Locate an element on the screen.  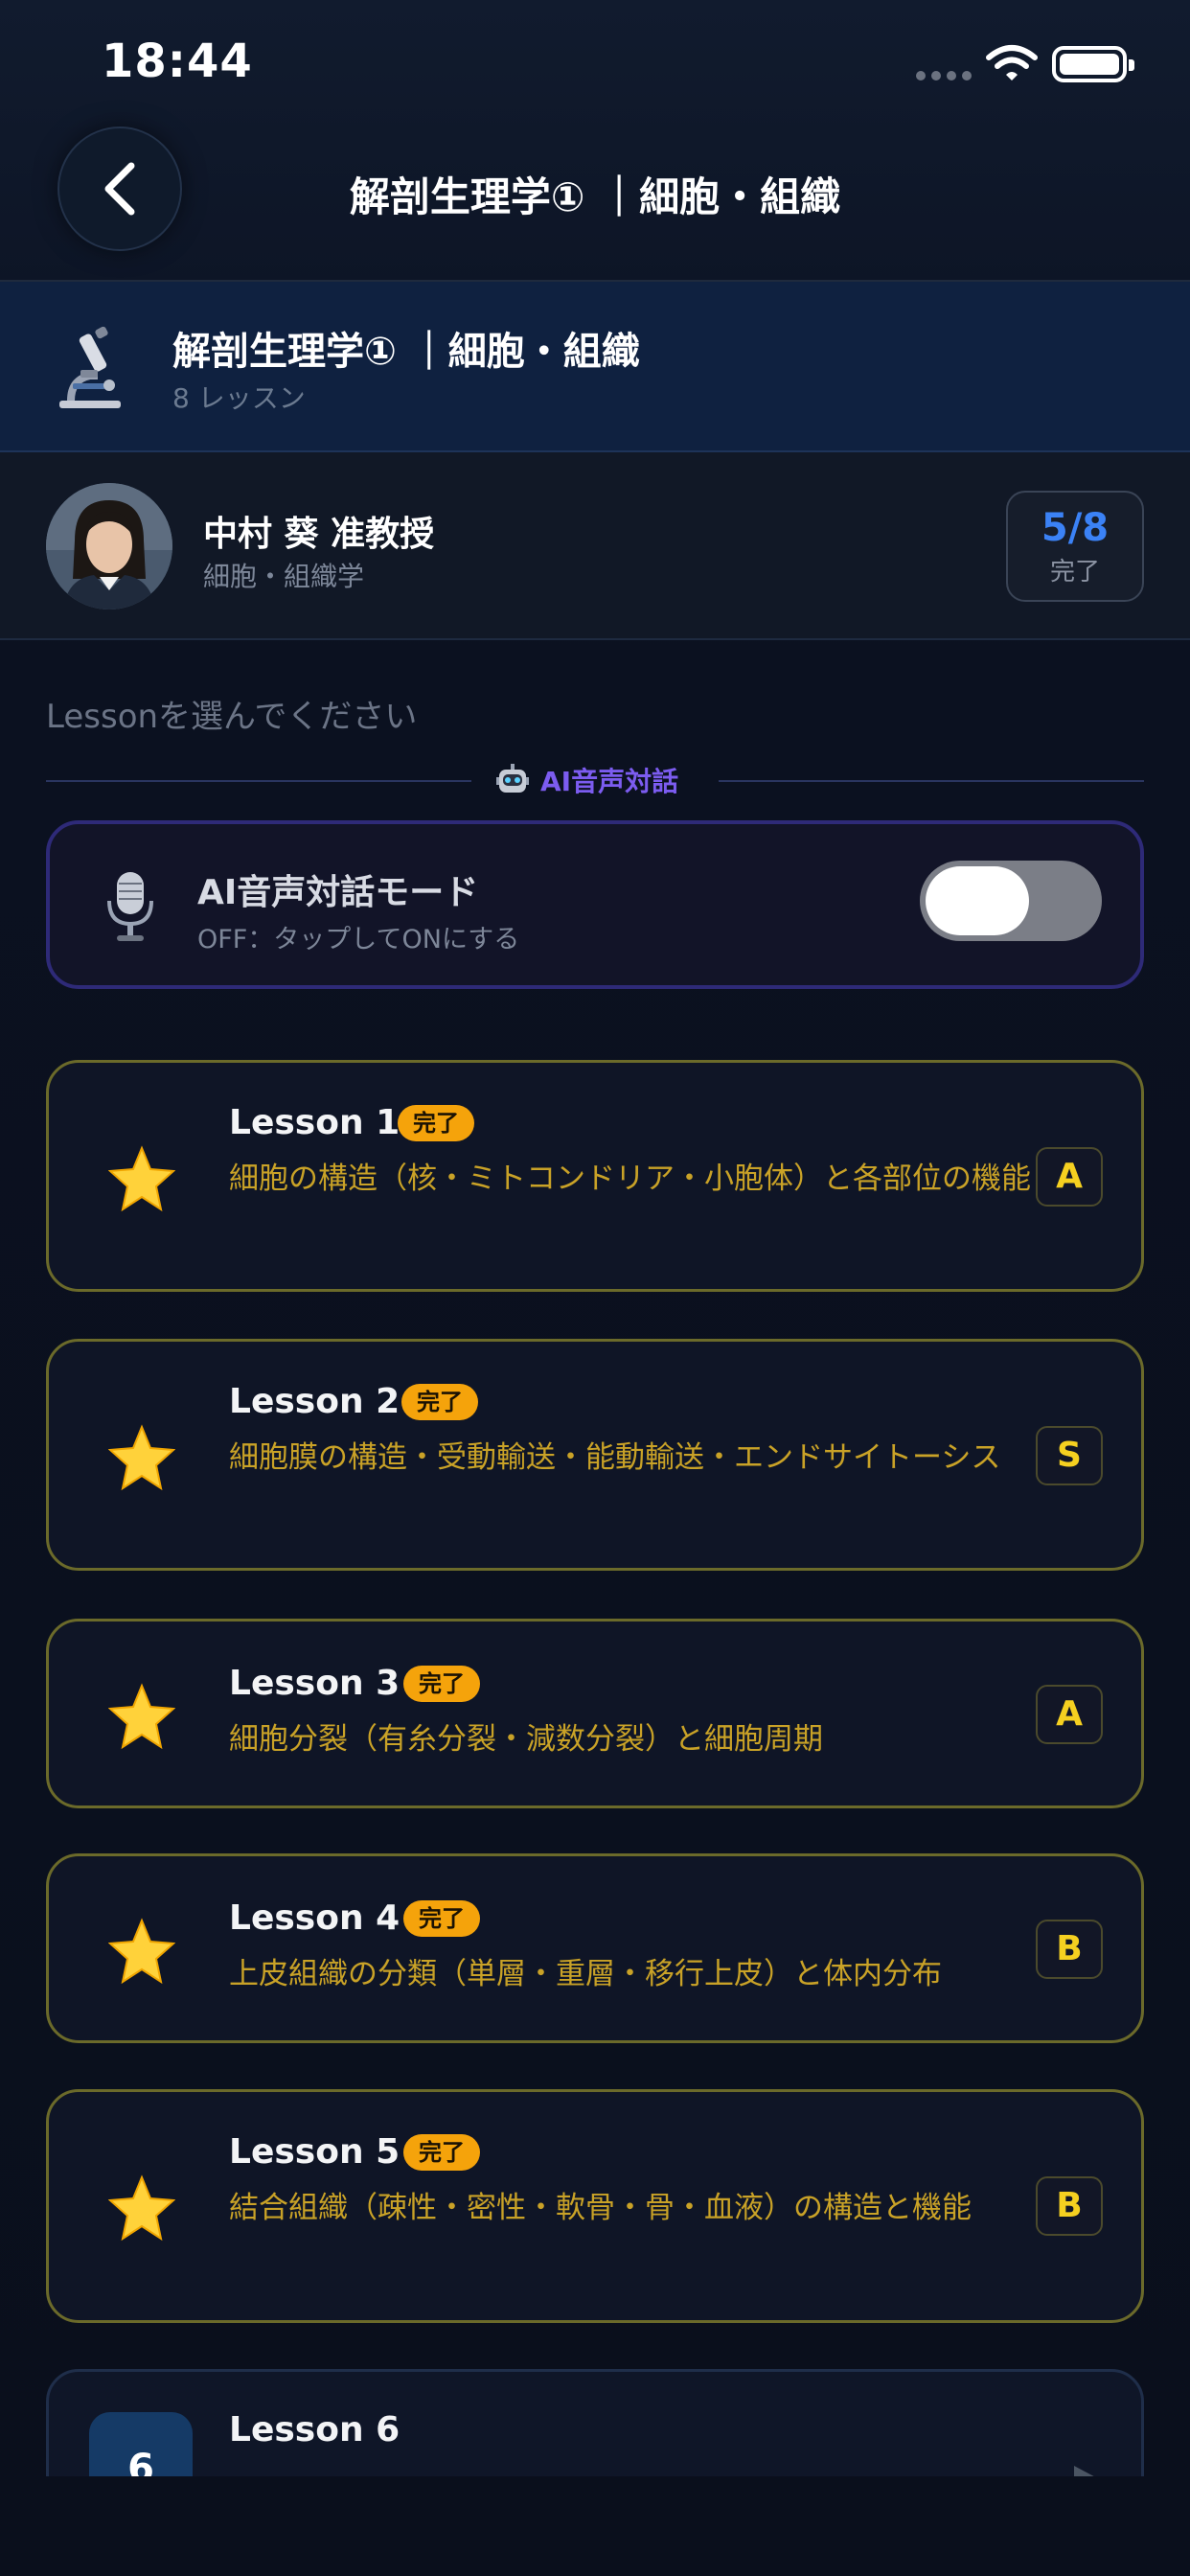
lesson-card-4: Lesson 4 完了 上皮組織の分類（単層・重層・移行上皮）と体内分布 B is located at coordinates (595, 1948).